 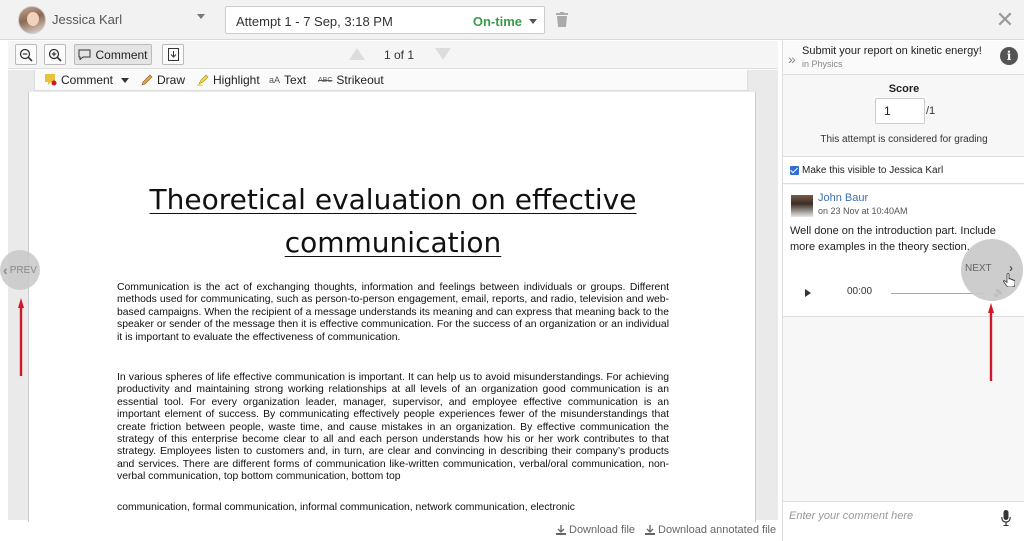 I want to click on pencil-icon, so click(x=147, y=80).